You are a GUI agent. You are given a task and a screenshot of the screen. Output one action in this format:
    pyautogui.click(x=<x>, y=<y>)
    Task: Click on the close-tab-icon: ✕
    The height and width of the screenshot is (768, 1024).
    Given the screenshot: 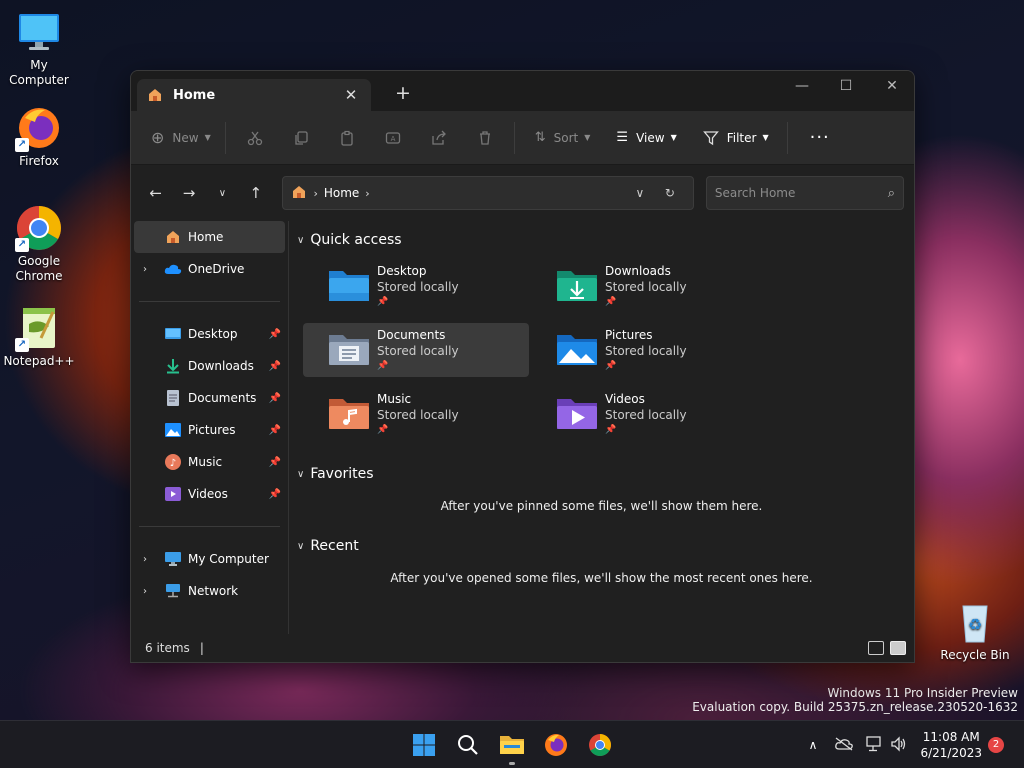 What is the action you would take?
    pyautogui.click(x=351, y=95)
    